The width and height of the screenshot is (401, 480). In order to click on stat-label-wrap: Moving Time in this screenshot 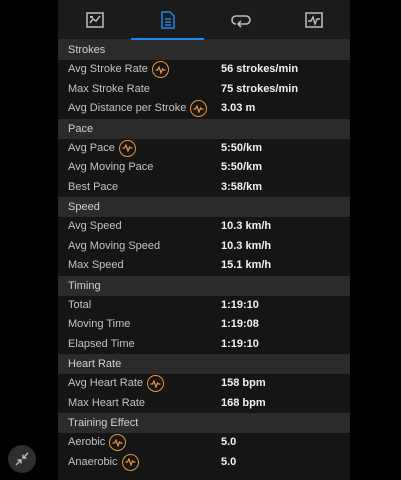, I will do `click(99, 325)`.